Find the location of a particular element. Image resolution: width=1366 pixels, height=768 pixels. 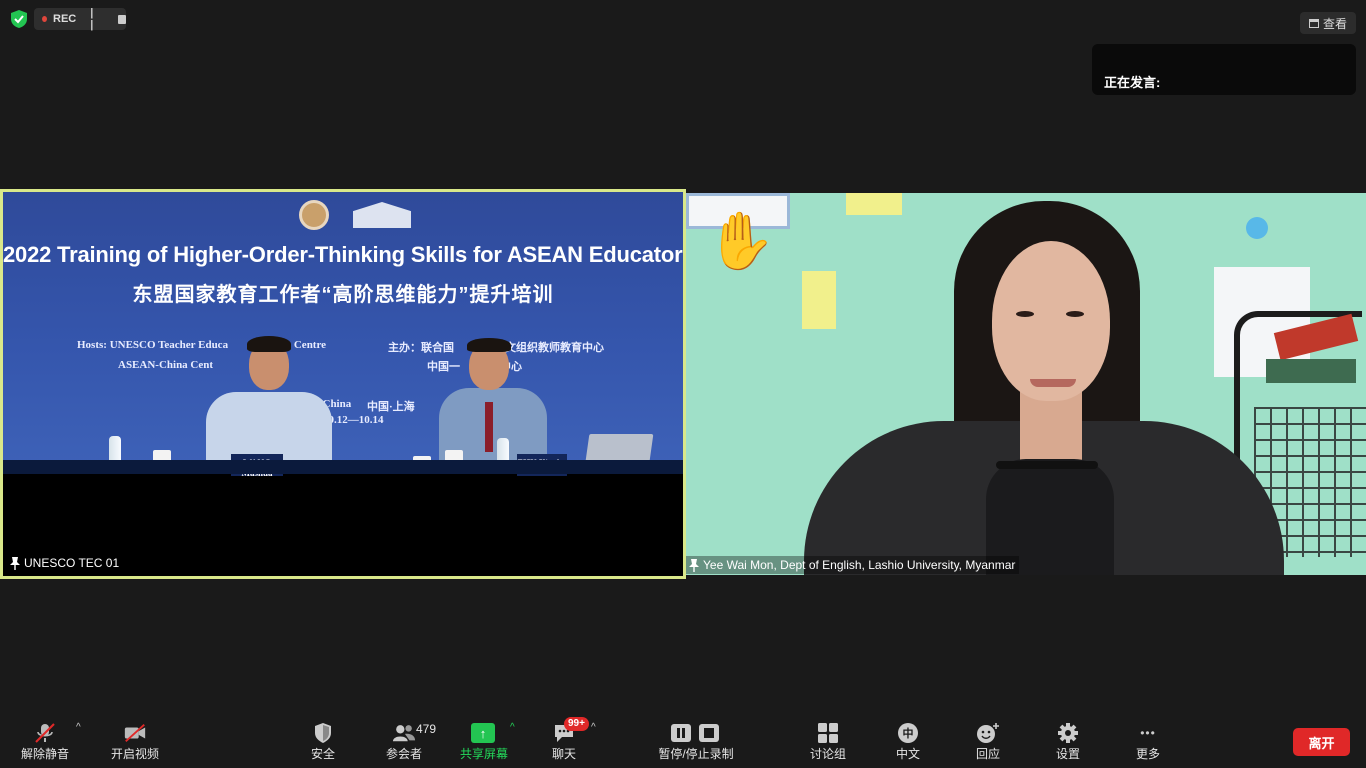

hosts-zh-line1-tail: 文组织教师教育中心 is located at coordinates (554, 348).